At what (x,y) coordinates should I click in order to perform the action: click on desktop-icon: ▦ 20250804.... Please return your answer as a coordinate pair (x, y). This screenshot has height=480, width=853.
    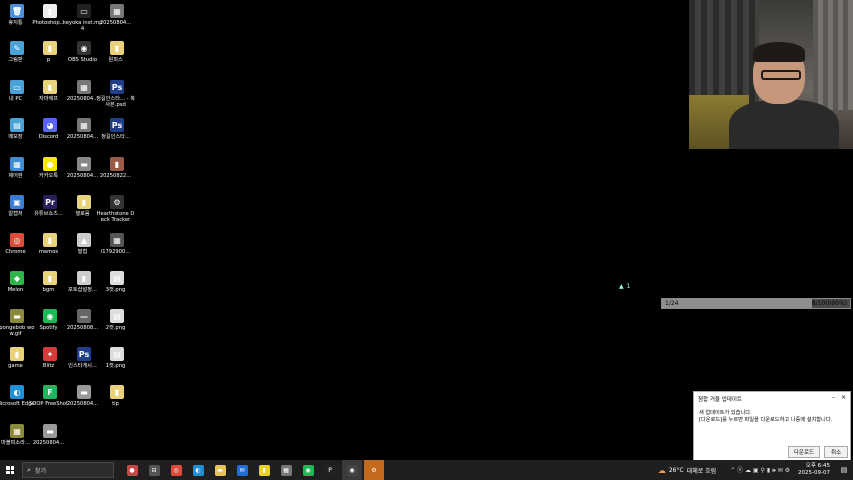
    Looking at the image, I should click on (117, 15).